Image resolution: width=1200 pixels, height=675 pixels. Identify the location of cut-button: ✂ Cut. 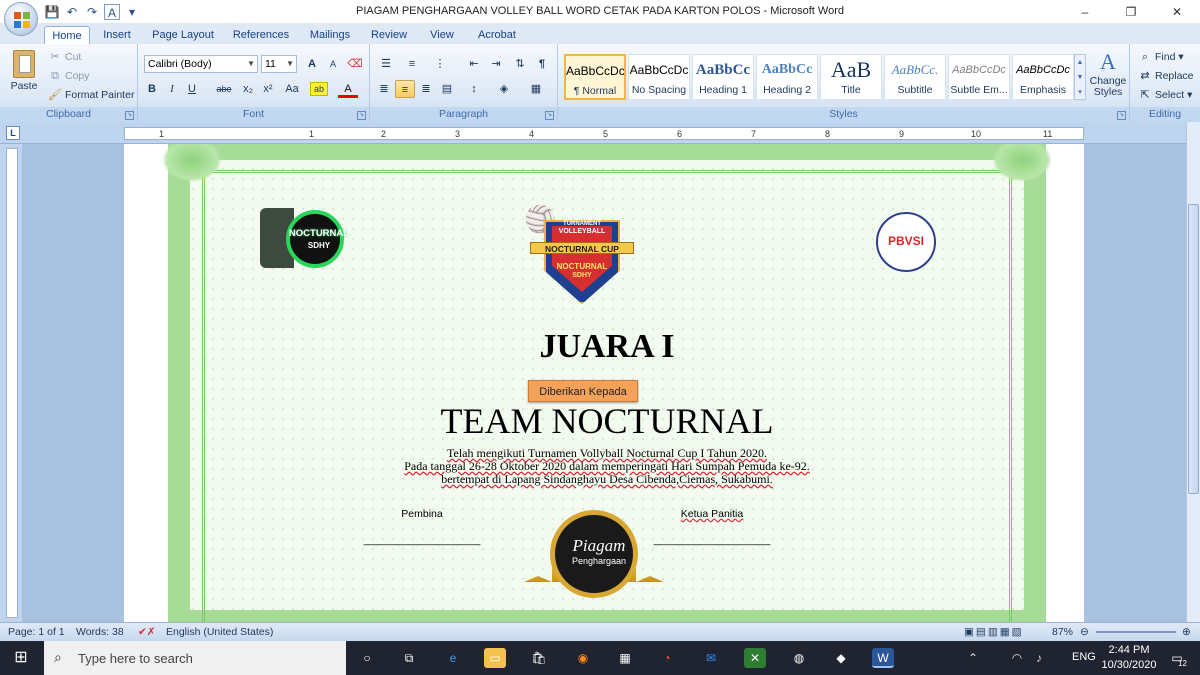
(64, 57).